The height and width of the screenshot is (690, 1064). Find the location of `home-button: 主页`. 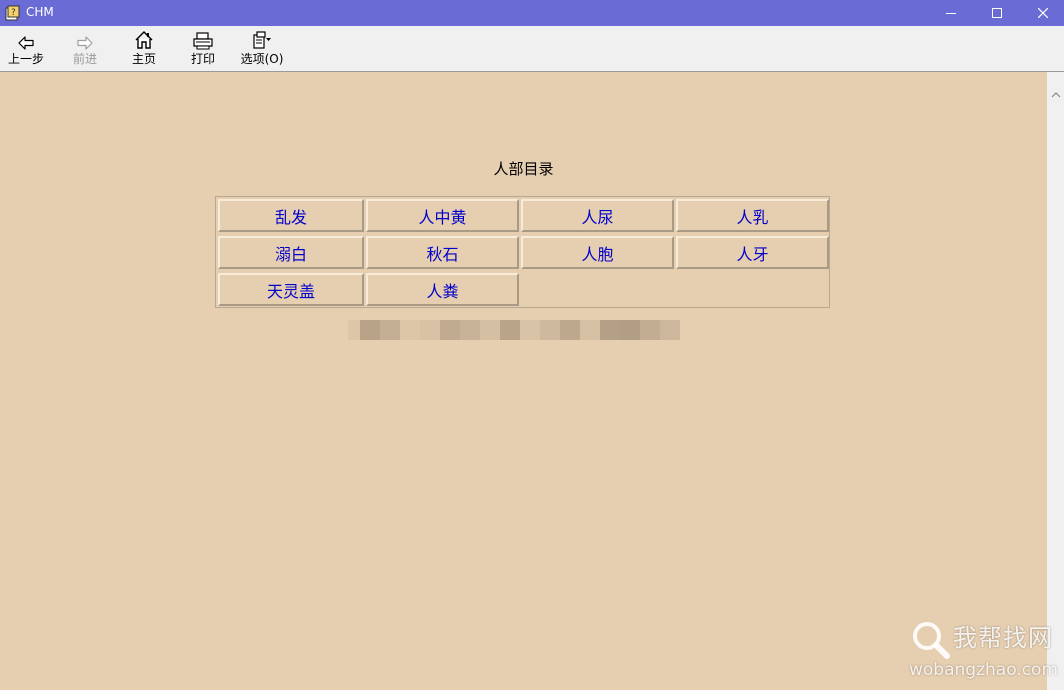

home-button: 主页 is located at coordinates (144, 49).